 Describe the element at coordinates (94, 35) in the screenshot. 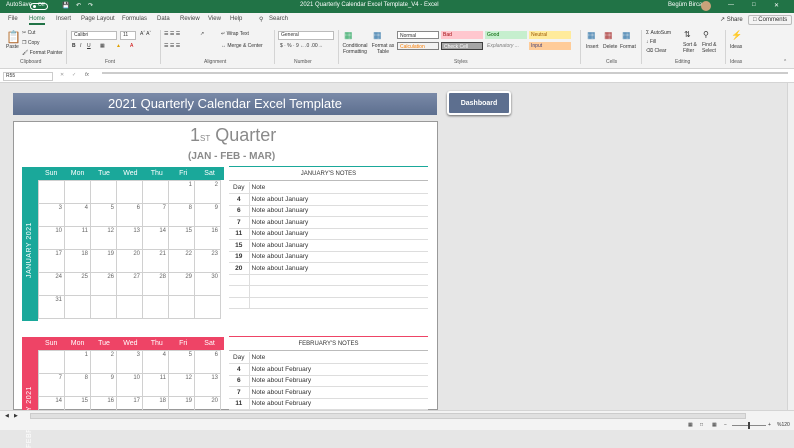

I see `font-name-select: Calibri` at that location.